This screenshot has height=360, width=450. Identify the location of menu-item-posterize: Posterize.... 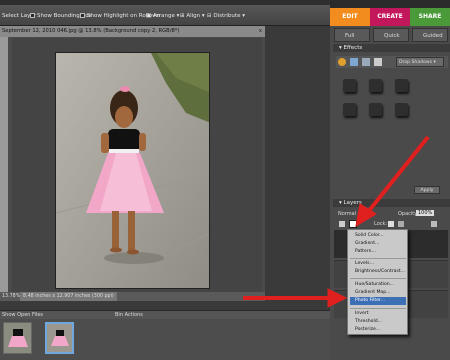
(367, 329).